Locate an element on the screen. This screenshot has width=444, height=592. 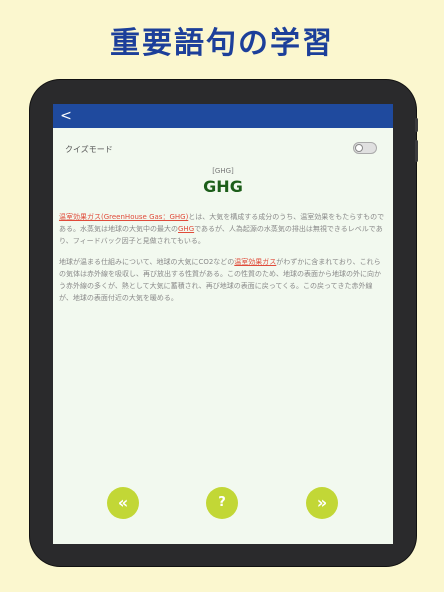
quiz-mode-toggle is located at coordinates (365, 148).